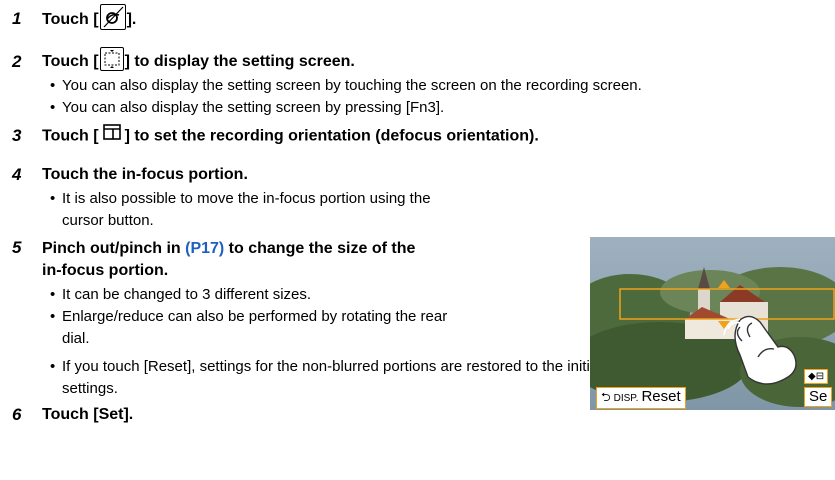  Describe the element at coordinates (606, 397) in the screenshot. I see `return-arrow-icon: ⮌` at that location.